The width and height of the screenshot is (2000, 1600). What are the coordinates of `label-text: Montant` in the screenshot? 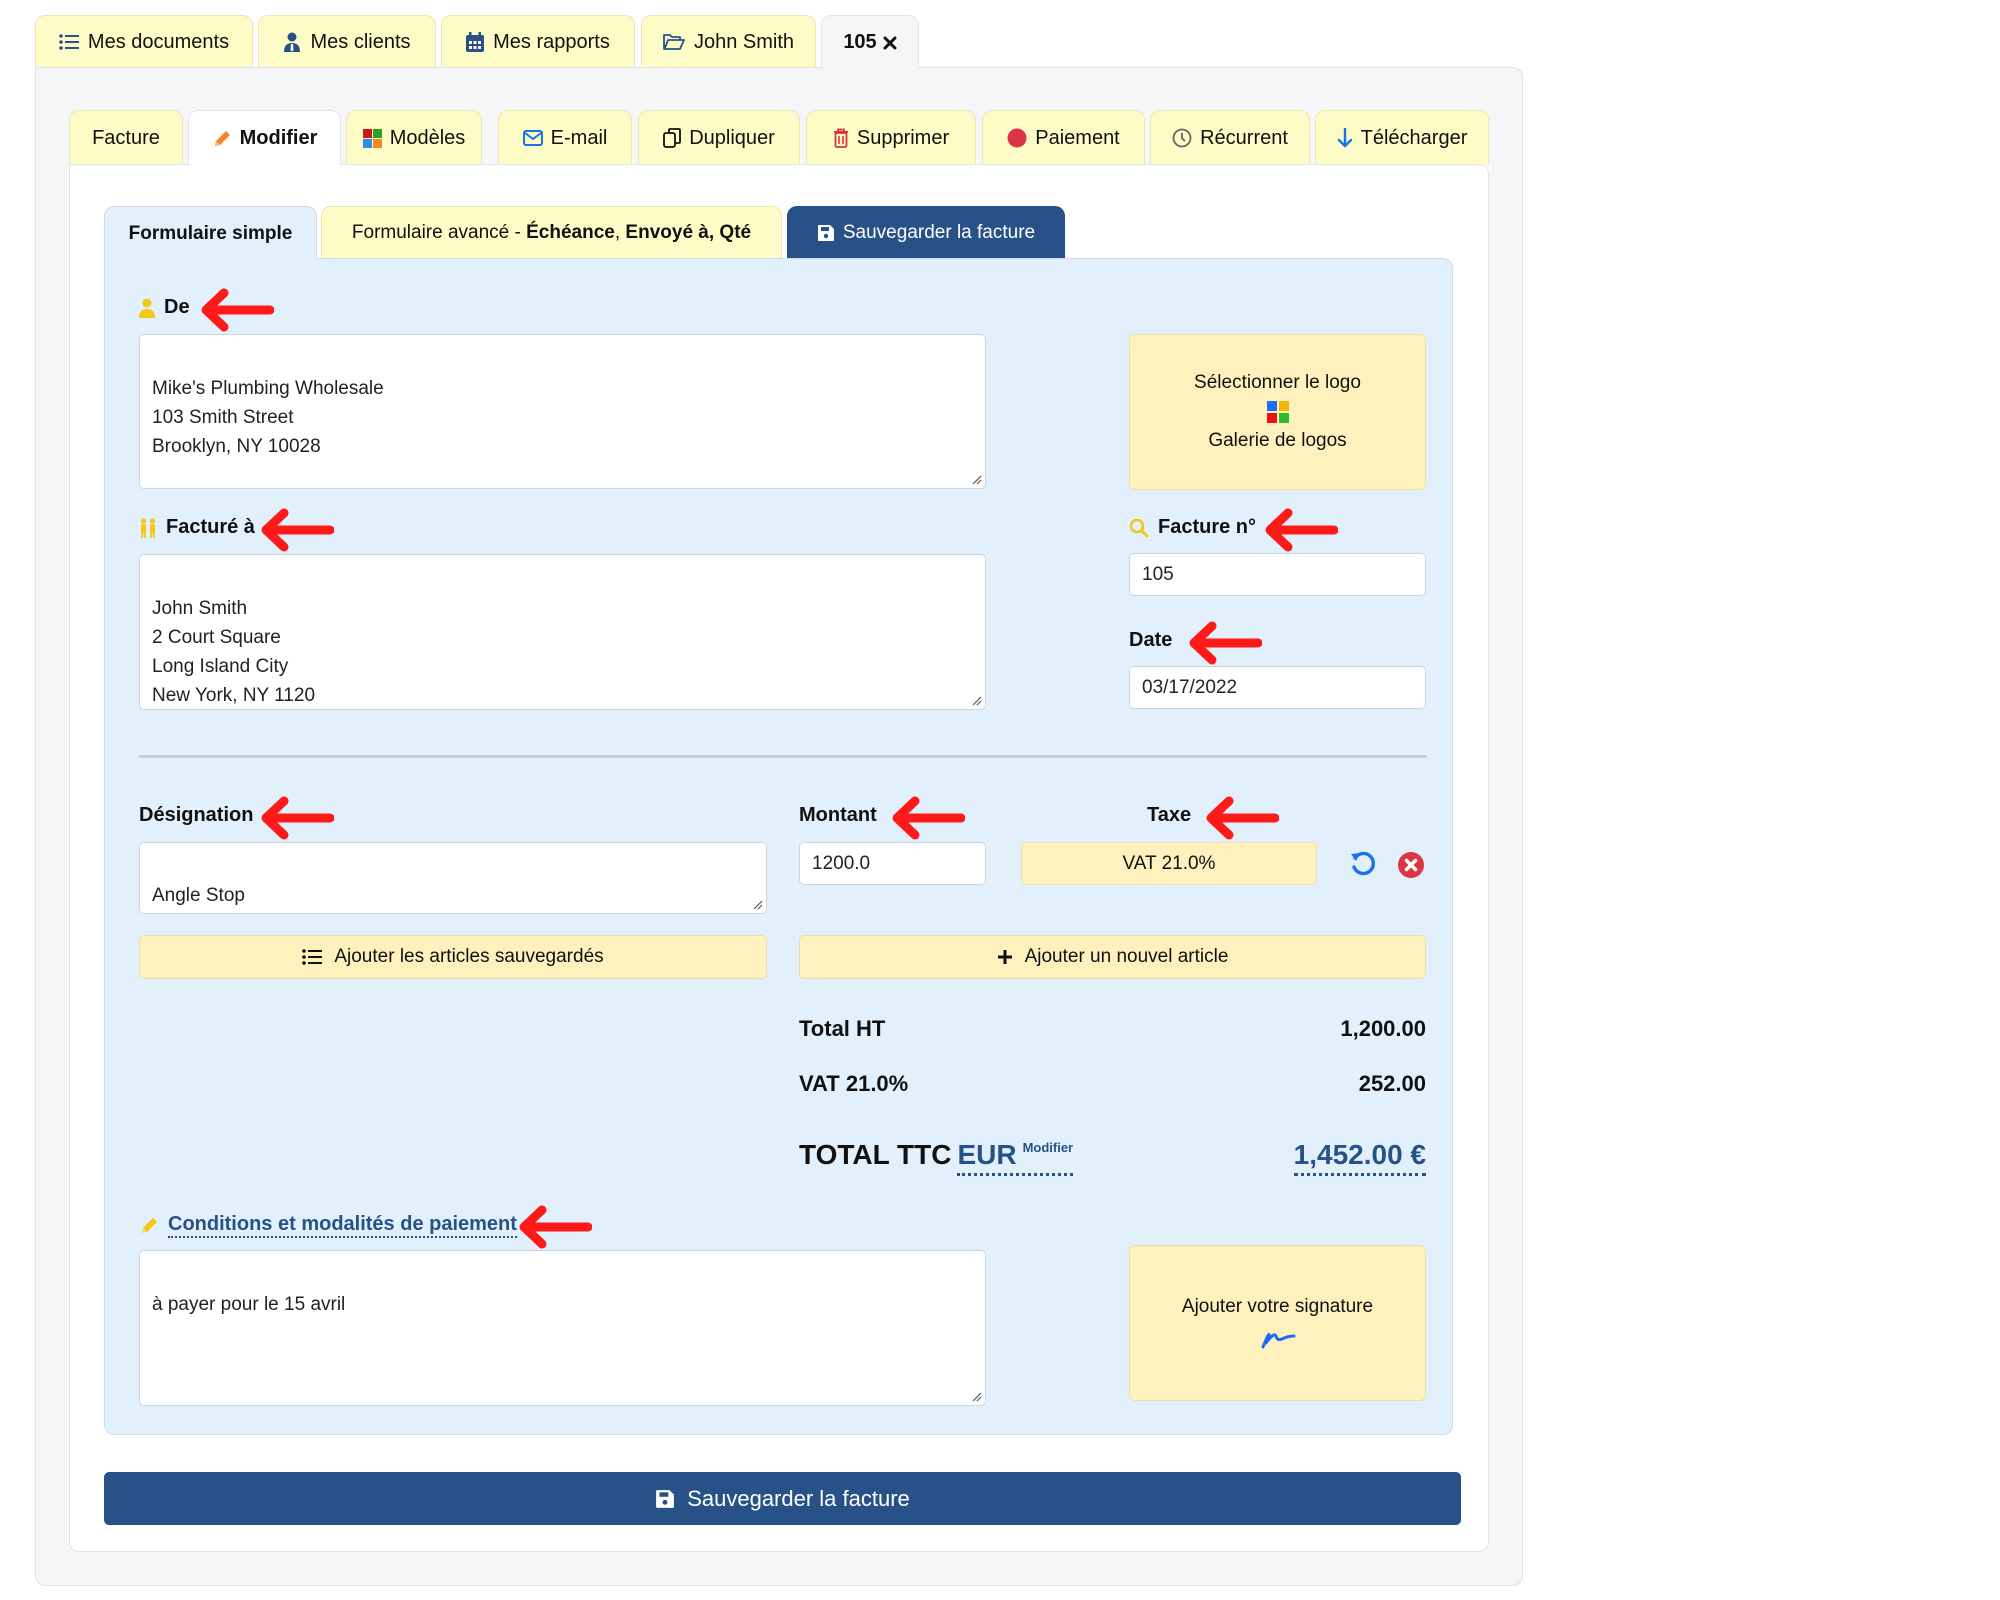 It's located at (838, 815).